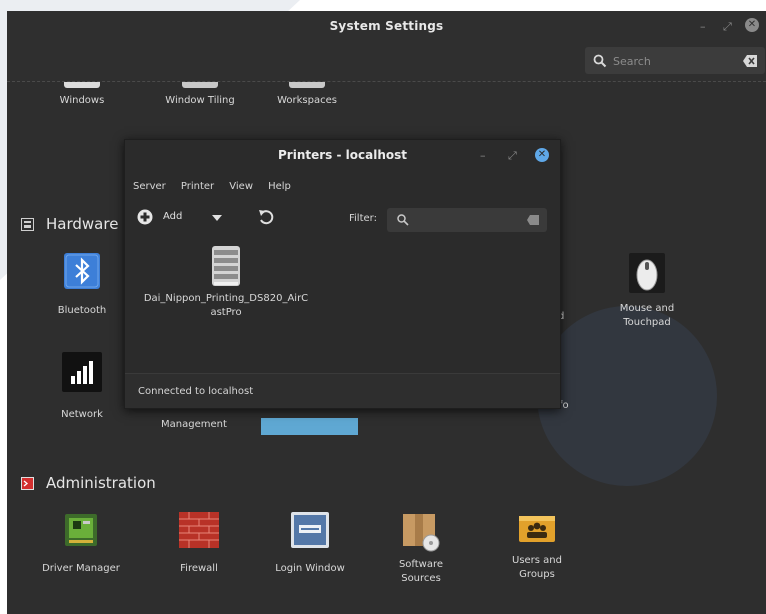  Describe the element at coordinates (542, 155) in the screenshot. I see `printers-close-button: ✕` at that location.